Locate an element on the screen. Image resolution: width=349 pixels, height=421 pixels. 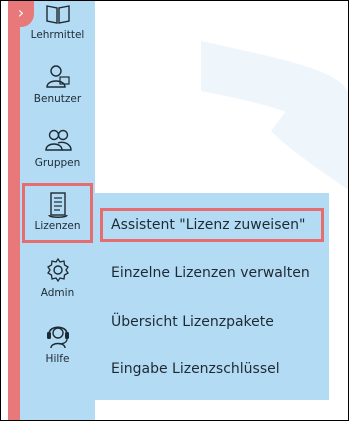
sidebar-collapse-toggle: › is located at coordinates (21, 14).